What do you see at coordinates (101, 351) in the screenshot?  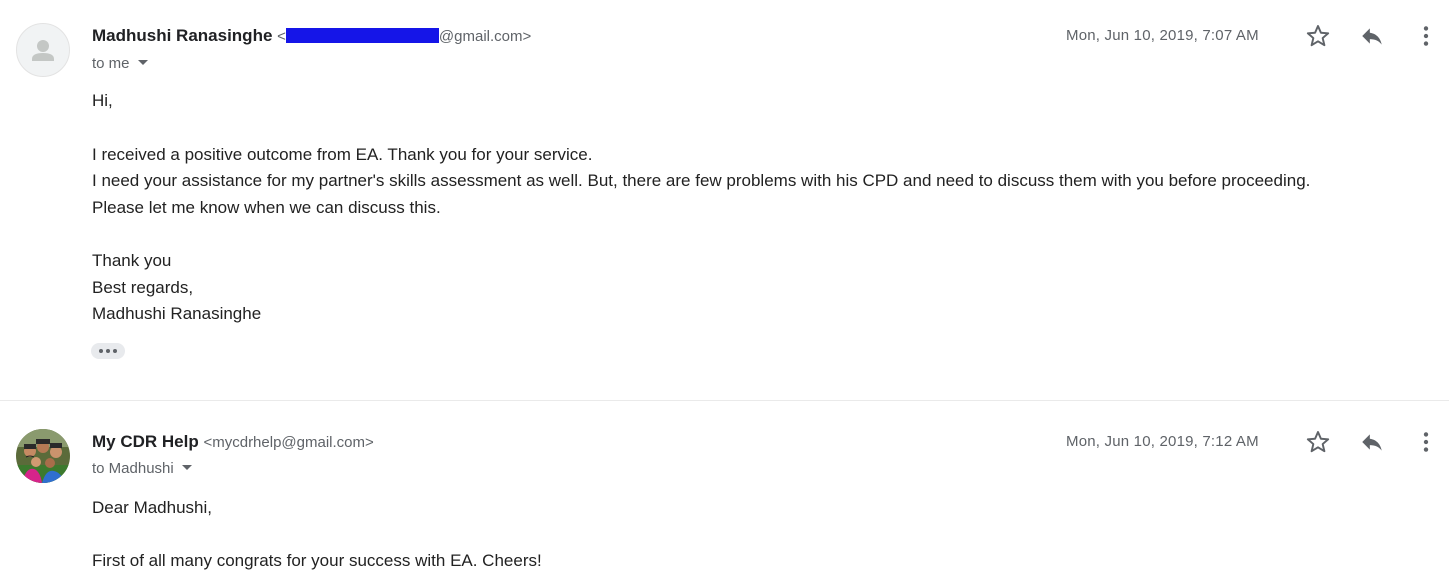 I see `ellipsis-icon` at bounding box center [101, 351].